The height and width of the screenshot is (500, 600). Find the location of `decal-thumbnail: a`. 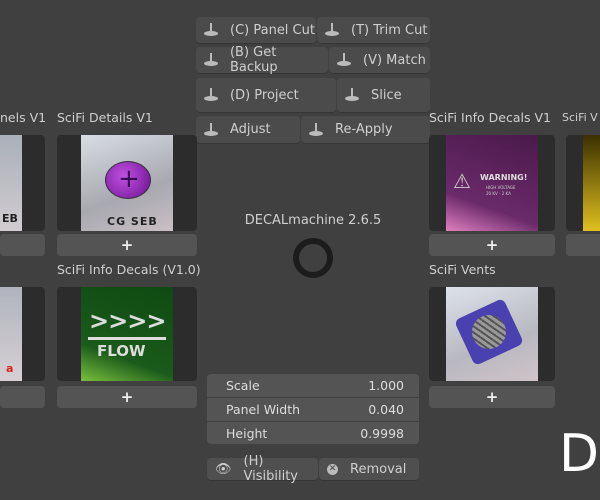

decal-thumbnail: a is located at coordinates (22, 334).